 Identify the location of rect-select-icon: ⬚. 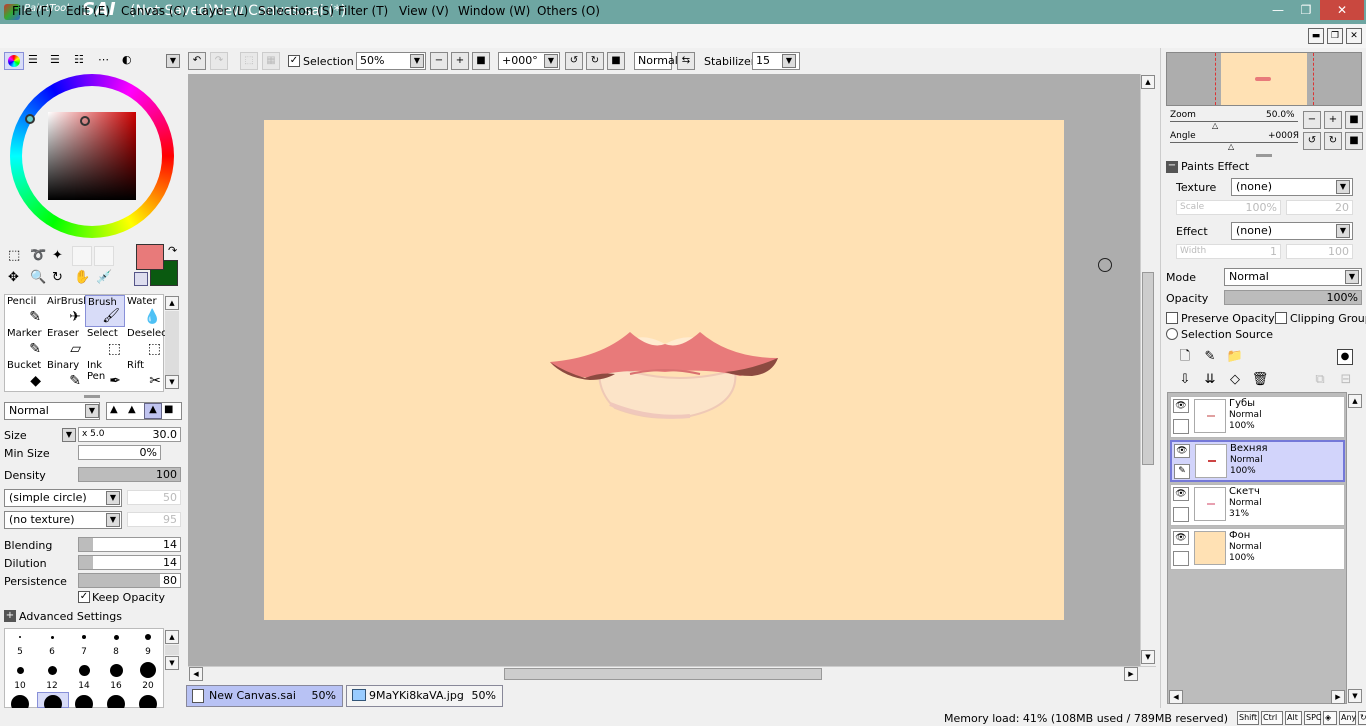
(14, 255).